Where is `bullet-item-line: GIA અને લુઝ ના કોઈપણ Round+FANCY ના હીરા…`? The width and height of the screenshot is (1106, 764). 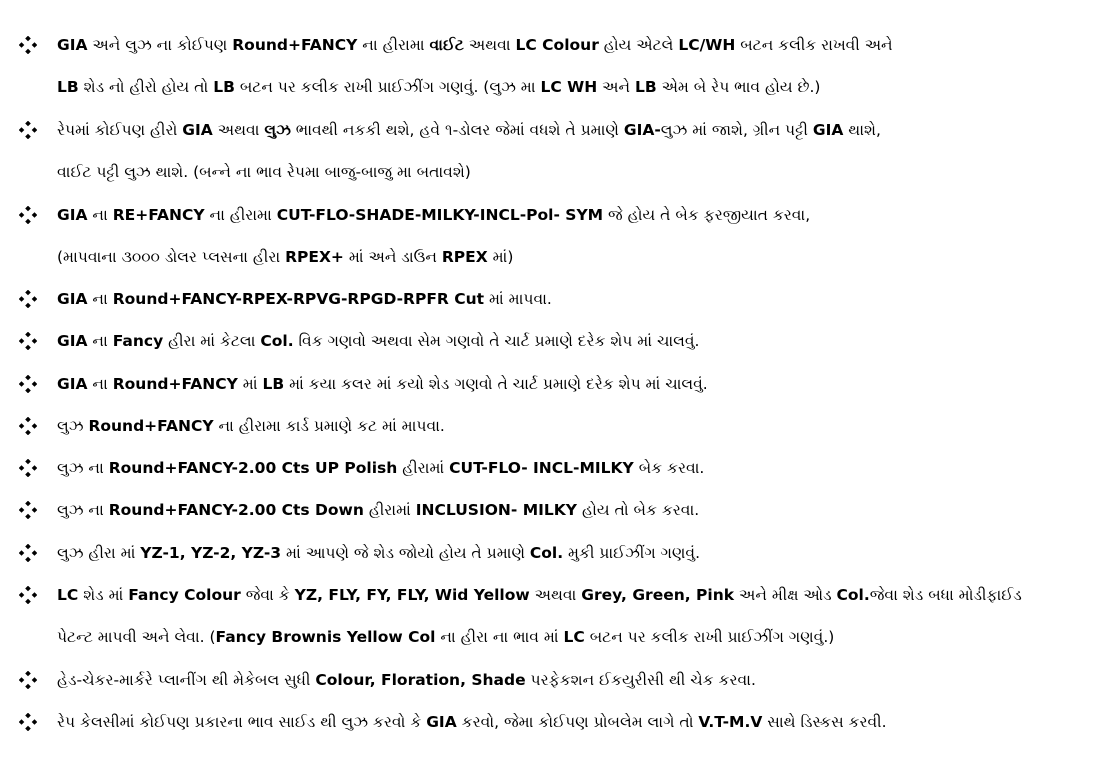
bullet-item-line: GIA અને લુઝ ના કોઈપણ Round+FANCY ના હીરા… is located at coordinates (475, 45).